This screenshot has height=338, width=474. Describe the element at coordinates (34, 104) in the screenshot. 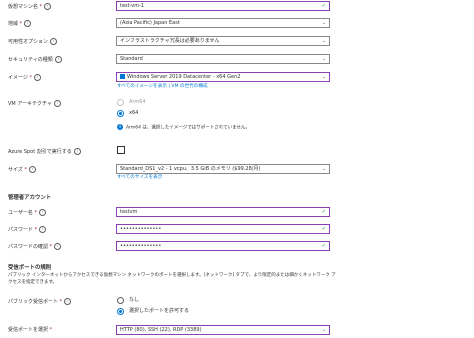

I see `vm-arch-label: VM アーキテクチャ i` at that location.